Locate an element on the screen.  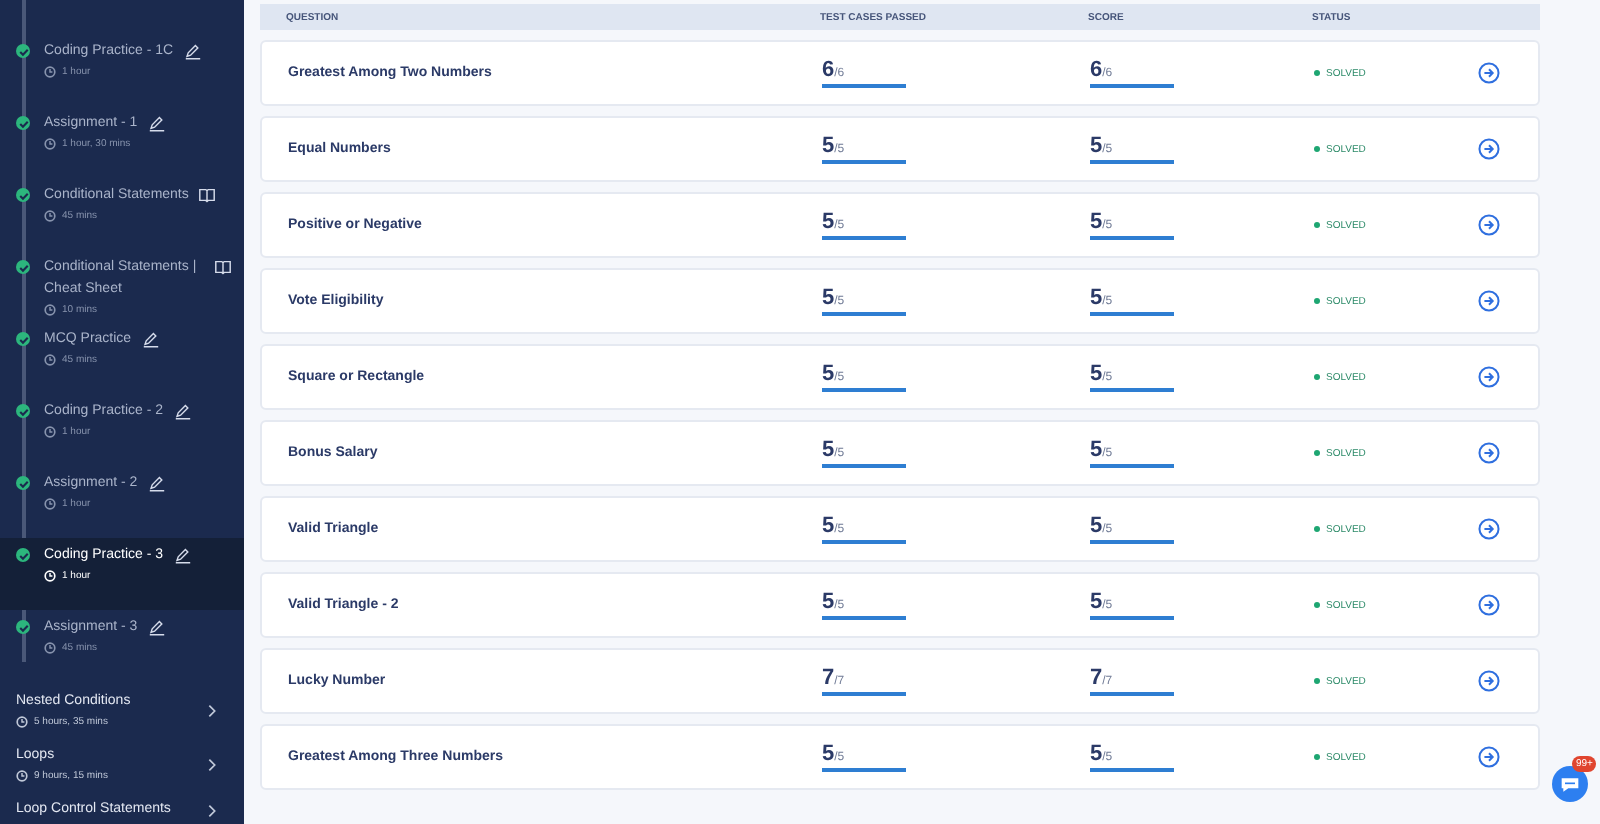
chat-icon is located at coordinates (1570, 784).